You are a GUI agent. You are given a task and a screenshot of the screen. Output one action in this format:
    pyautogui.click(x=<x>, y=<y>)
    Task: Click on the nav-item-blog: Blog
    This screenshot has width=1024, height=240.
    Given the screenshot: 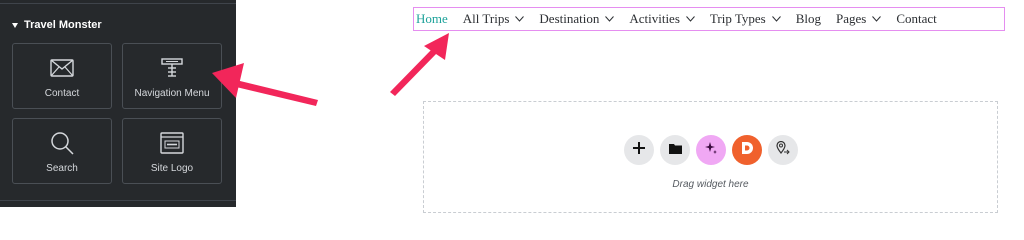 What is the action you would take?
    pyautogui.click(x=808, y=19)
    